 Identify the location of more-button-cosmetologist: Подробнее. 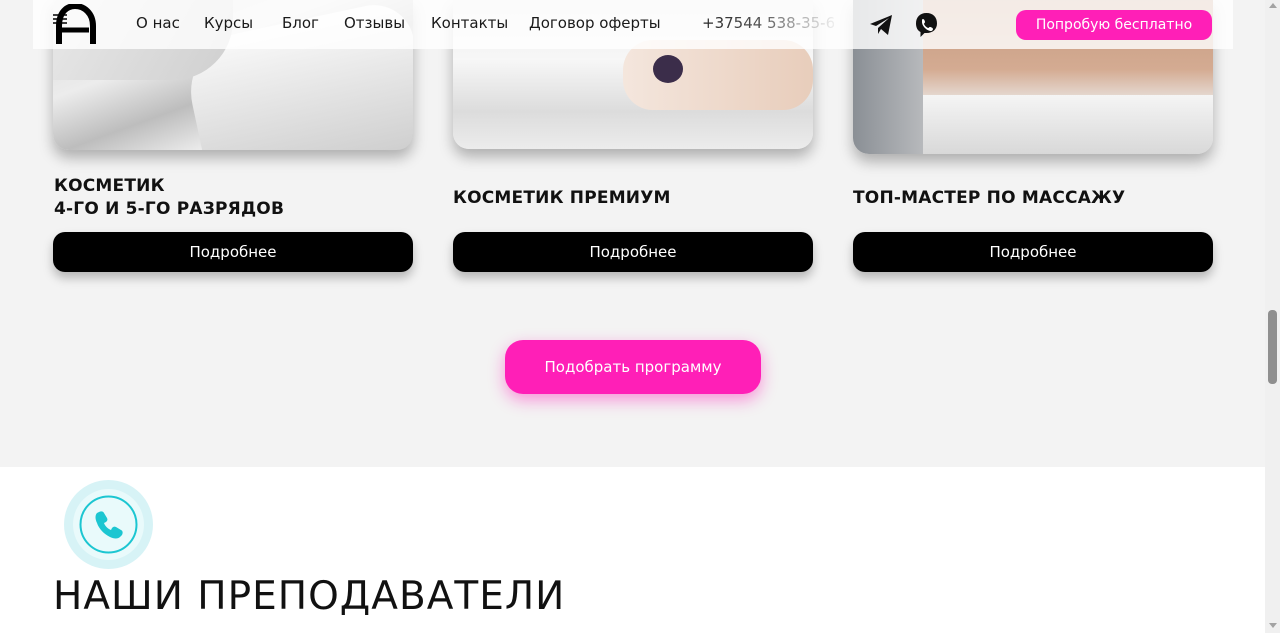
(233, 252).